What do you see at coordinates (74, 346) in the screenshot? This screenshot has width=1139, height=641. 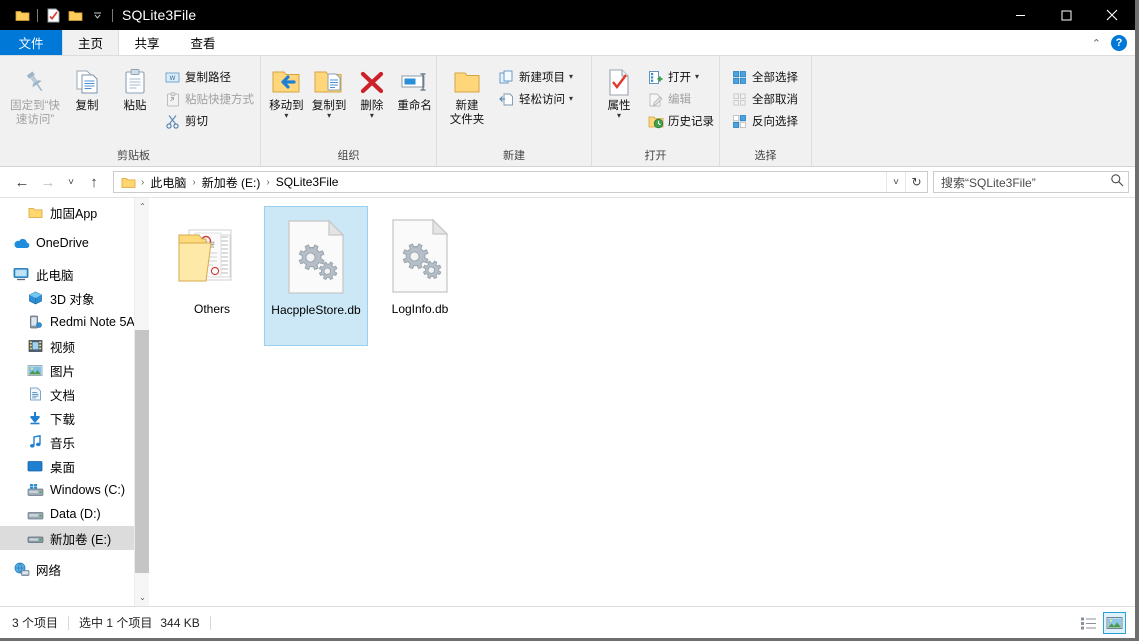 I see `sidebar-item-videos: 视频` at bounding box center [74, 346].